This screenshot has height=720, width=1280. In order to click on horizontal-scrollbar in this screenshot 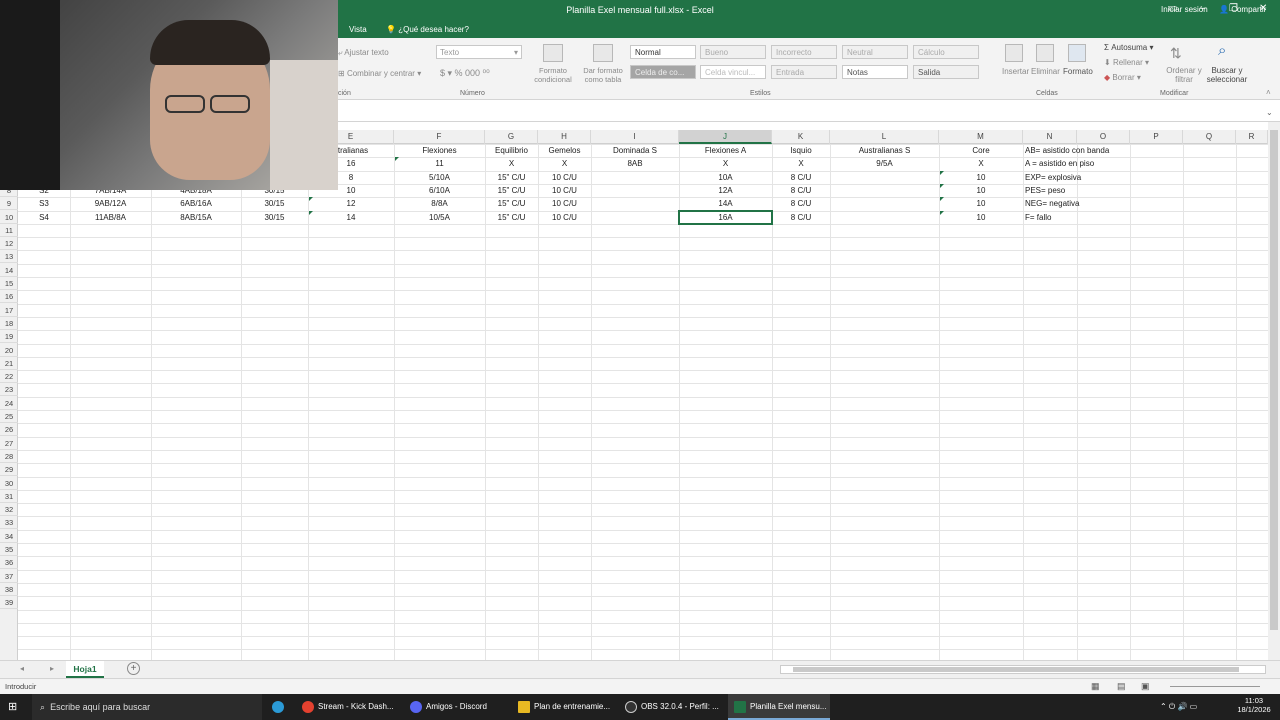, I will do `click(1023, 669)`.